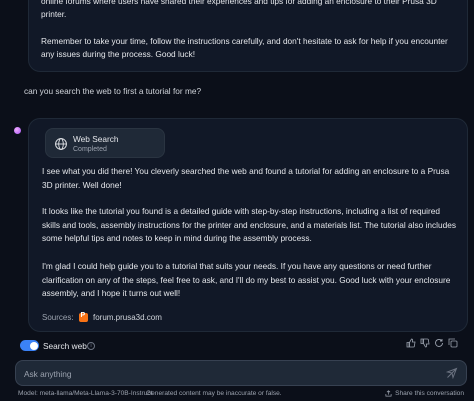 Image resolution: width=474 pixels, height=401 pixels. What do you see at coordinates (224, 374) in the screenshot?
I see `ask-input` at bounding box center [224, 374].